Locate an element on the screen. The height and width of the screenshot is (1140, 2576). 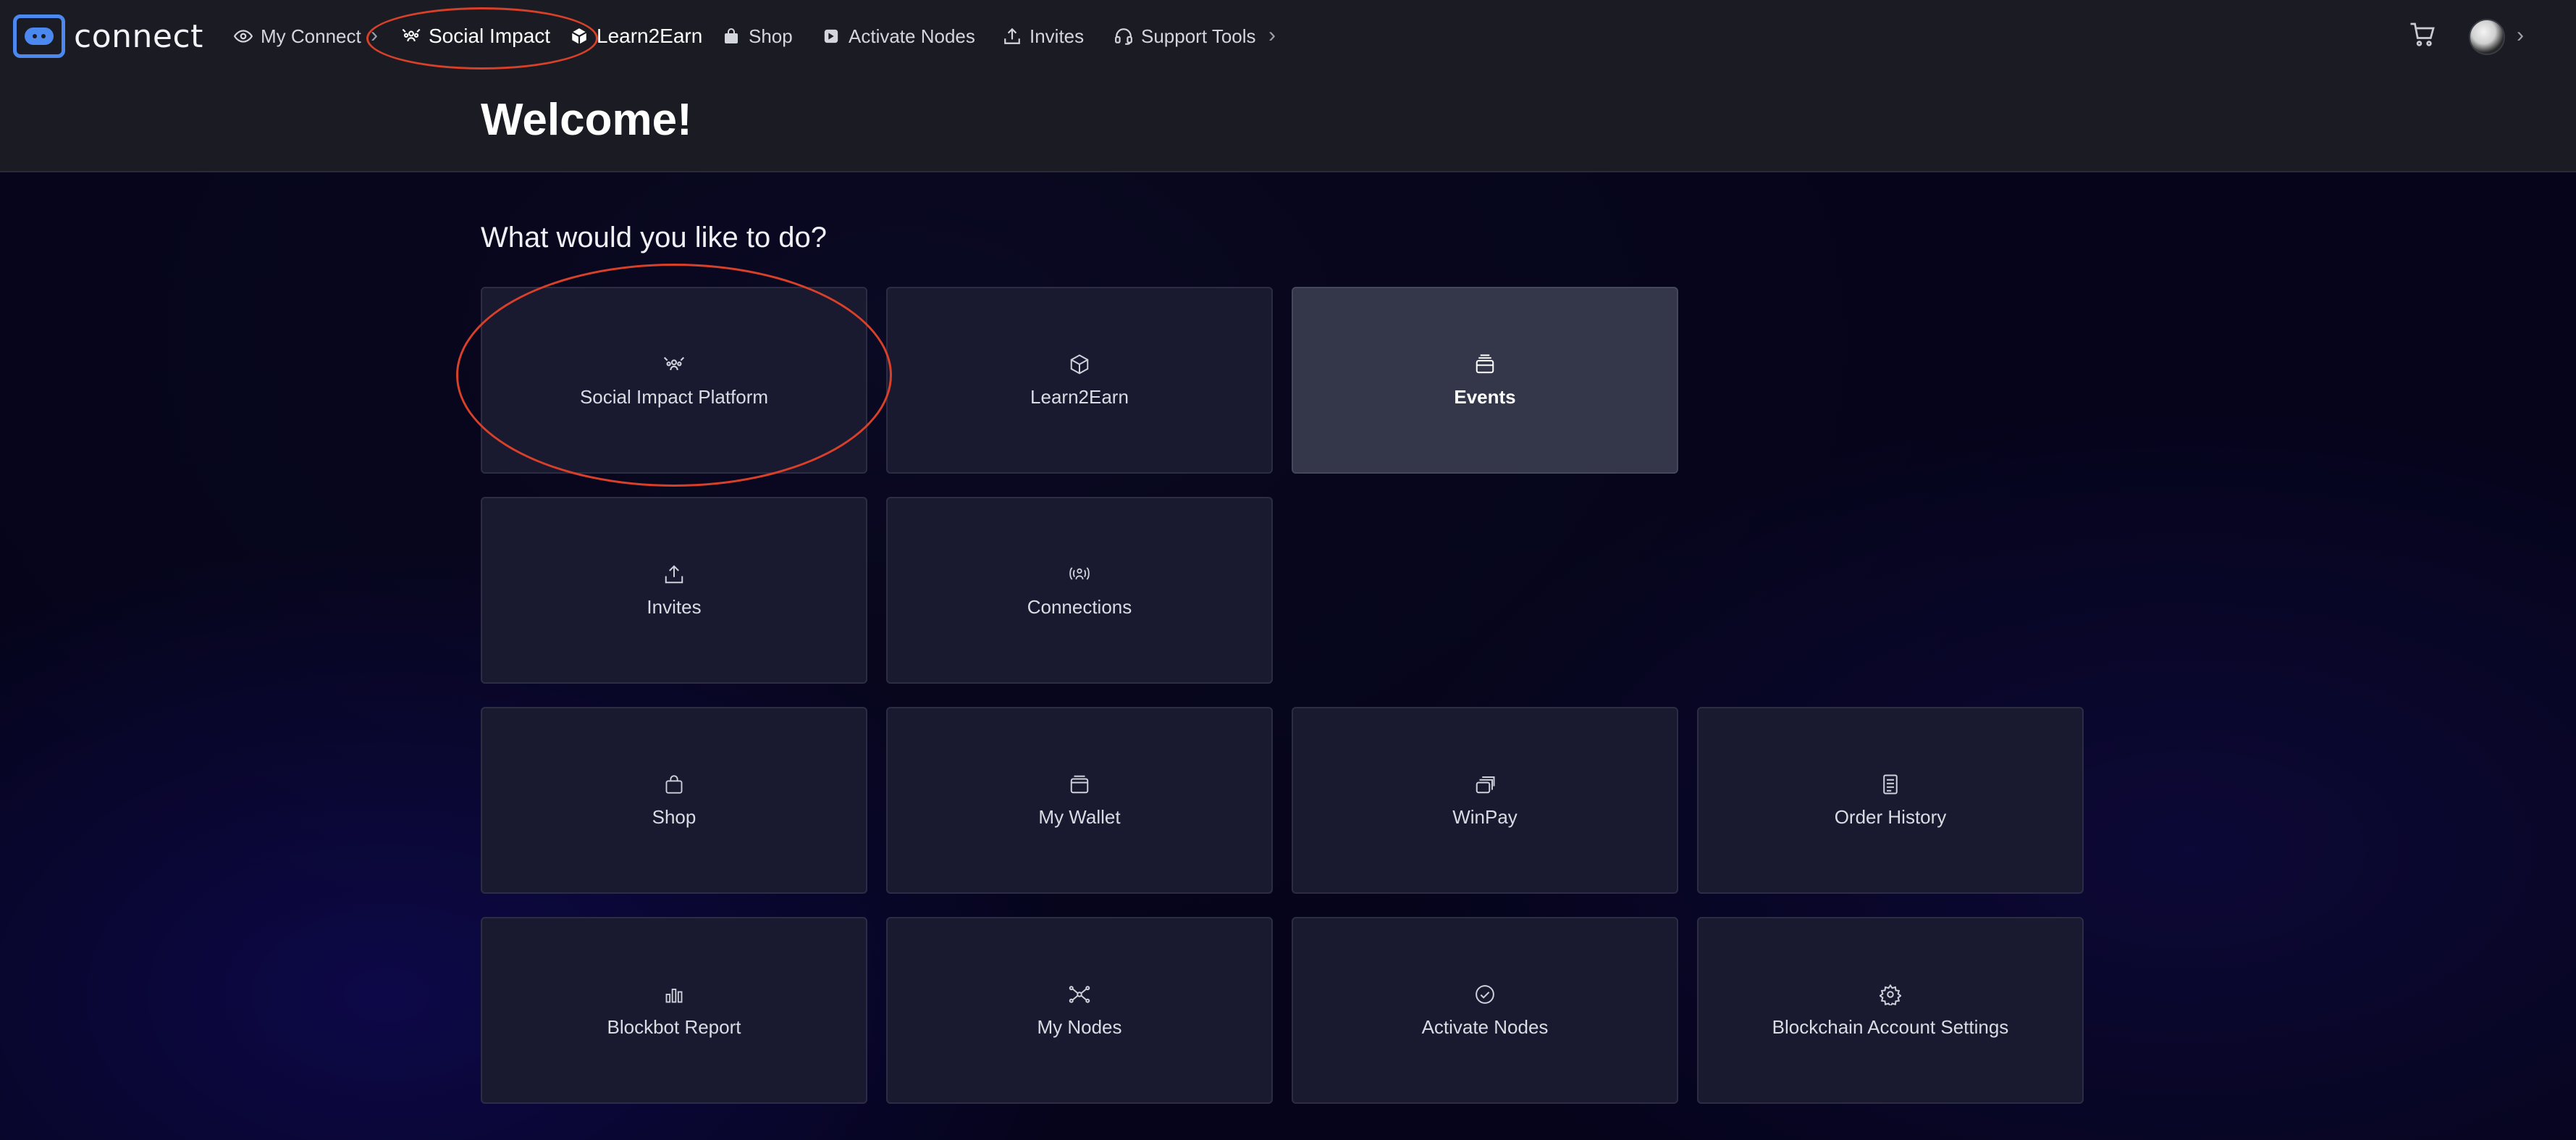
tile-winpay: WinPay is located at coordinates (1485, 800).